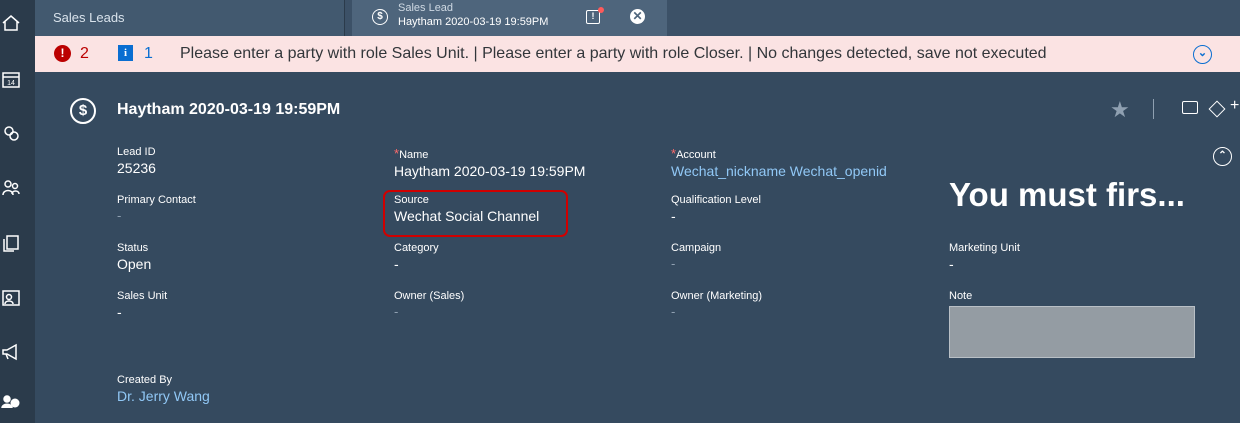  What do you see at coordinates (673, 216) in the screenshot?
I see `qualification-level-value: -` at bounding box center [673, 216].